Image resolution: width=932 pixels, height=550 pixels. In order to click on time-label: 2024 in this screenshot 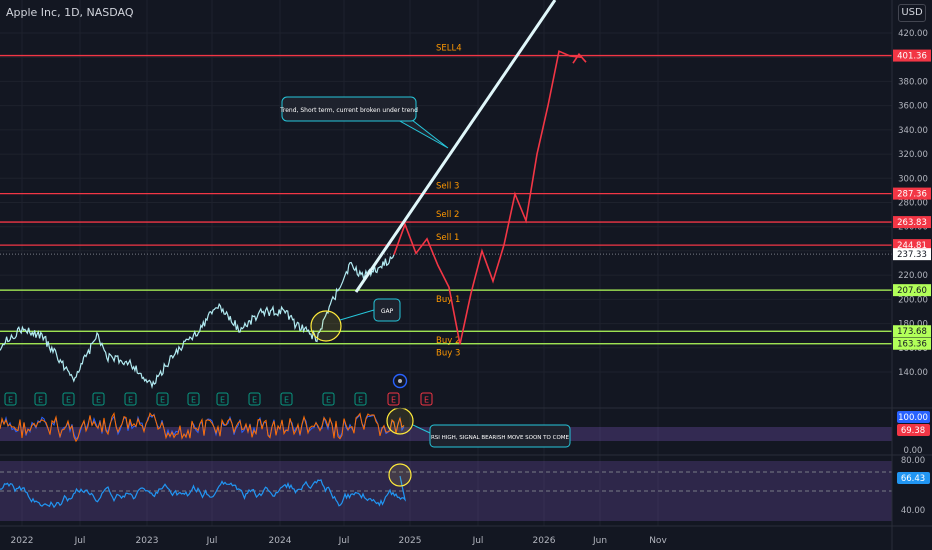, I will do `click(280, 541)`.